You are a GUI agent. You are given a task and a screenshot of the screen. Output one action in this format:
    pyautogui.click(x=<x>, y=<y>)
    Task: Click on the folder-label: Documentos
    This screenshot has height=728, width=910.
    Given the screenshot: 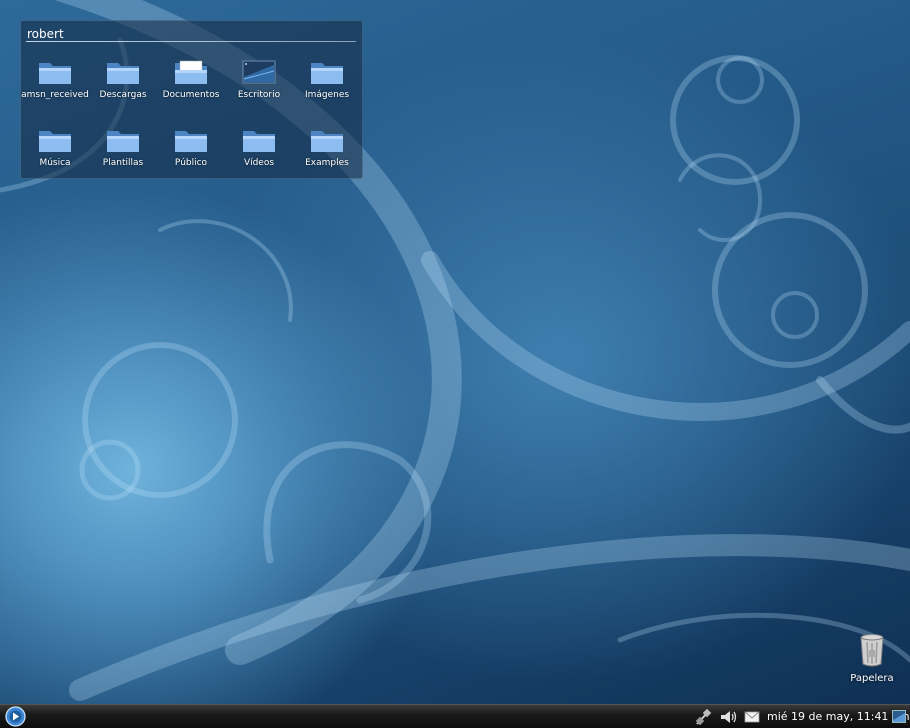 What is the action you would take?
    pyautogui.click(x=191, y=95)
    